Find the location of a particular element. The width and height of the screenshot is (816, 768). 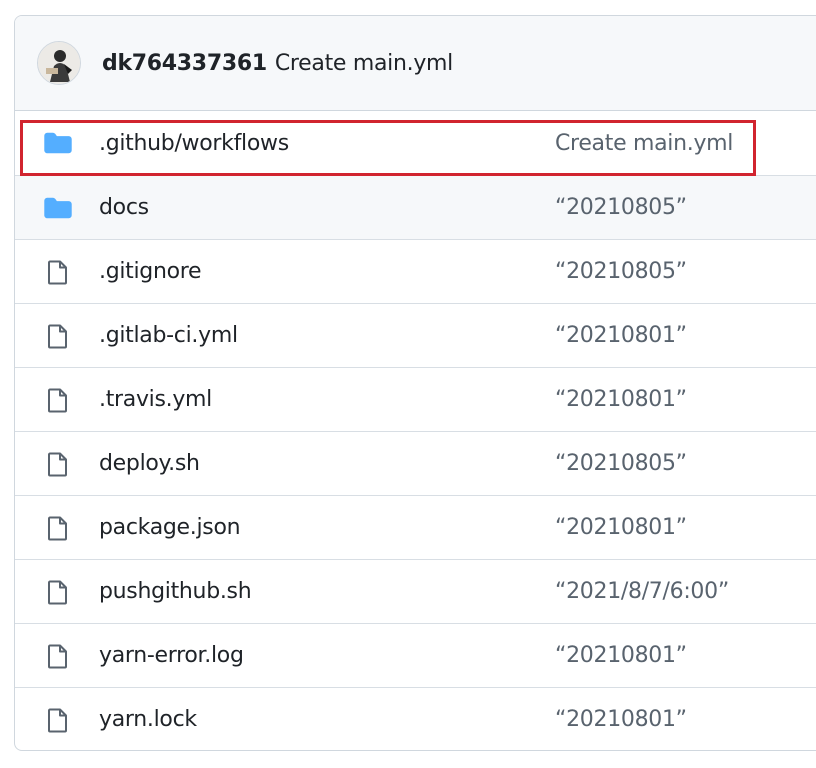

file-name-link: .gitignore is located at coordinates (150, 271).